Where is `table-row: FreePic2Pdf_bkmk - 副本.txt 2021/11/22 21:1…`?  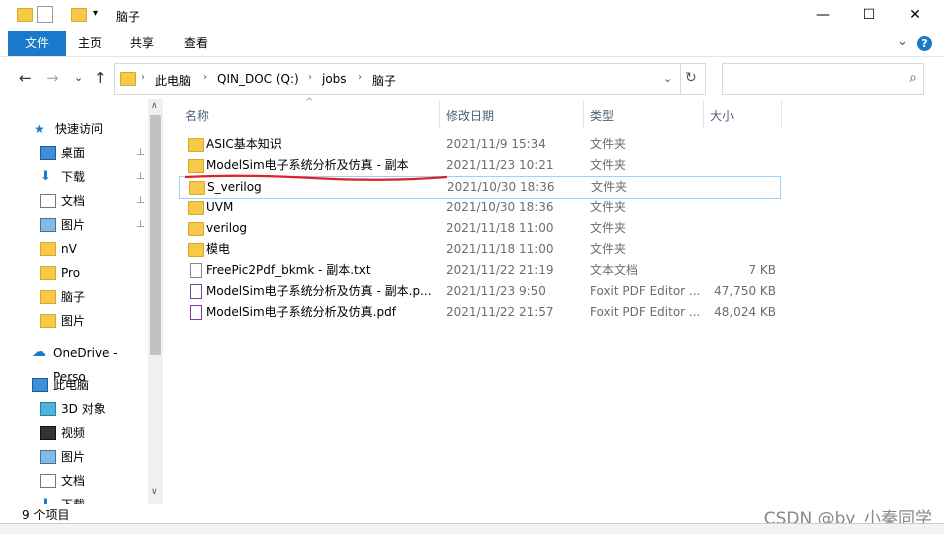 table-row: FreePic2Pdf_bkmk - 副本.txt 2021/11/22 21:1… is located at coordinates (479, 270).